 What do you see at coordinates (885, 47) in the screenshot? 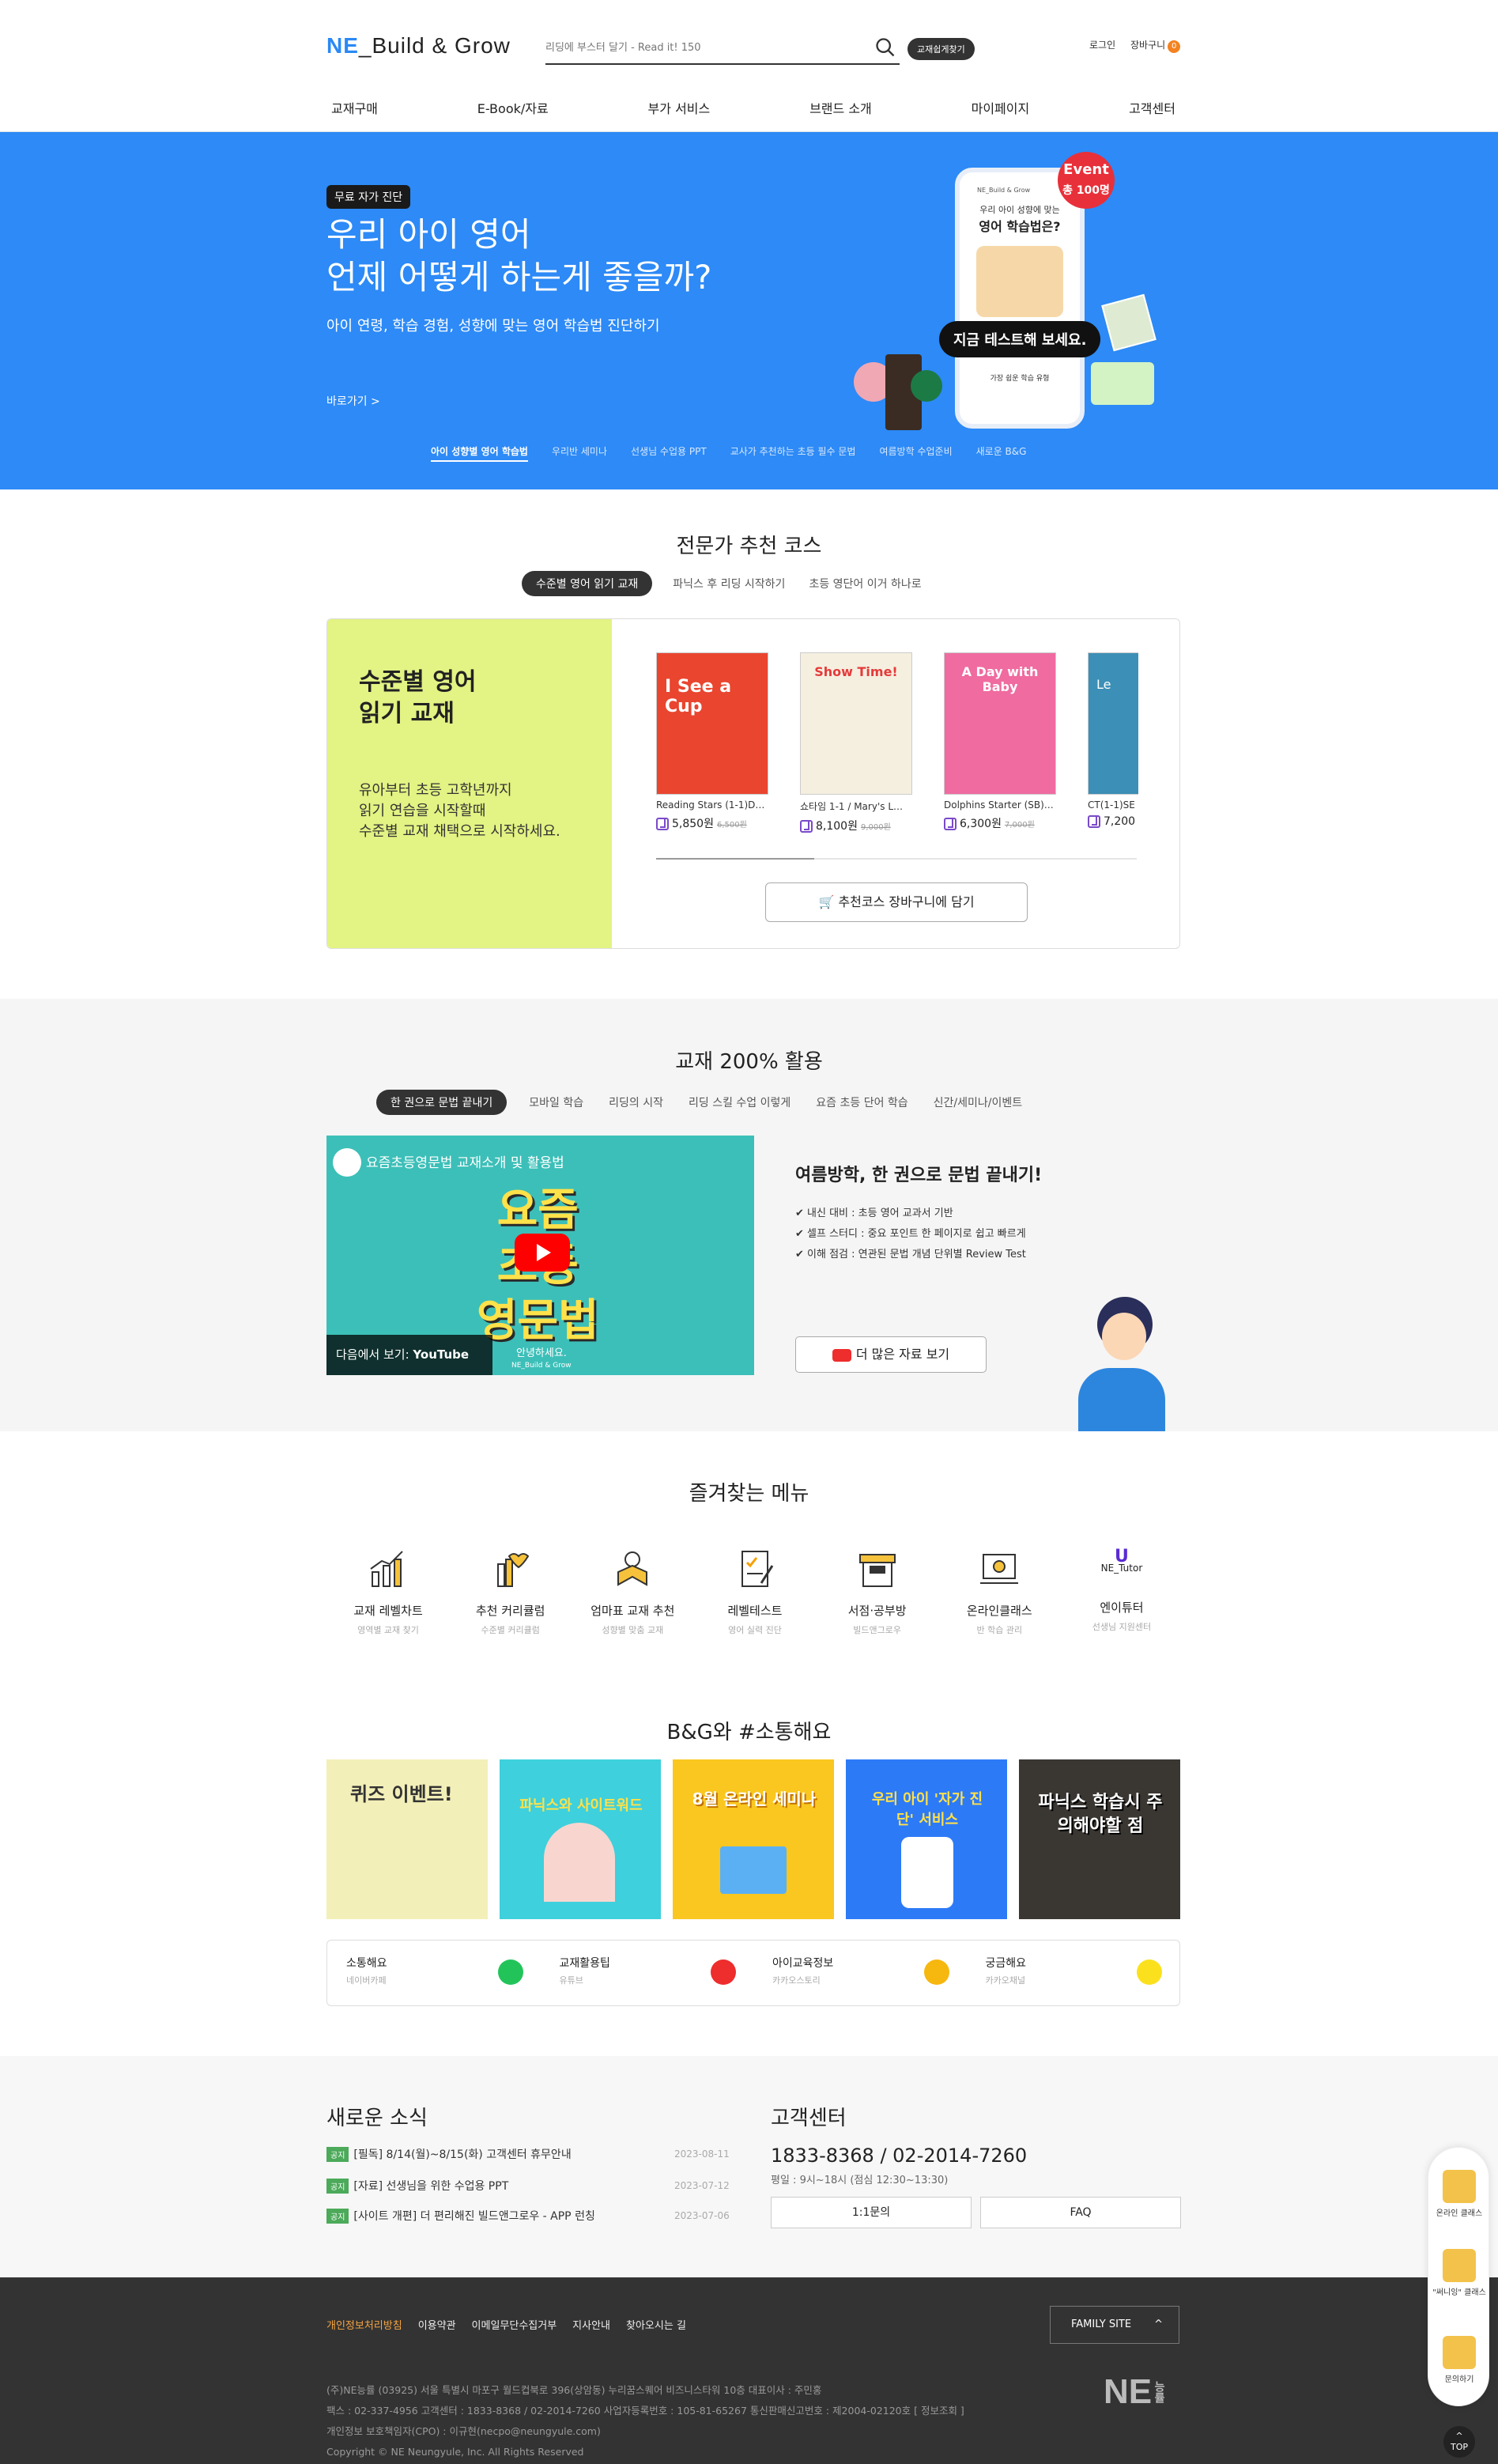
I see `search-icon` at bounding box center [885, 47].